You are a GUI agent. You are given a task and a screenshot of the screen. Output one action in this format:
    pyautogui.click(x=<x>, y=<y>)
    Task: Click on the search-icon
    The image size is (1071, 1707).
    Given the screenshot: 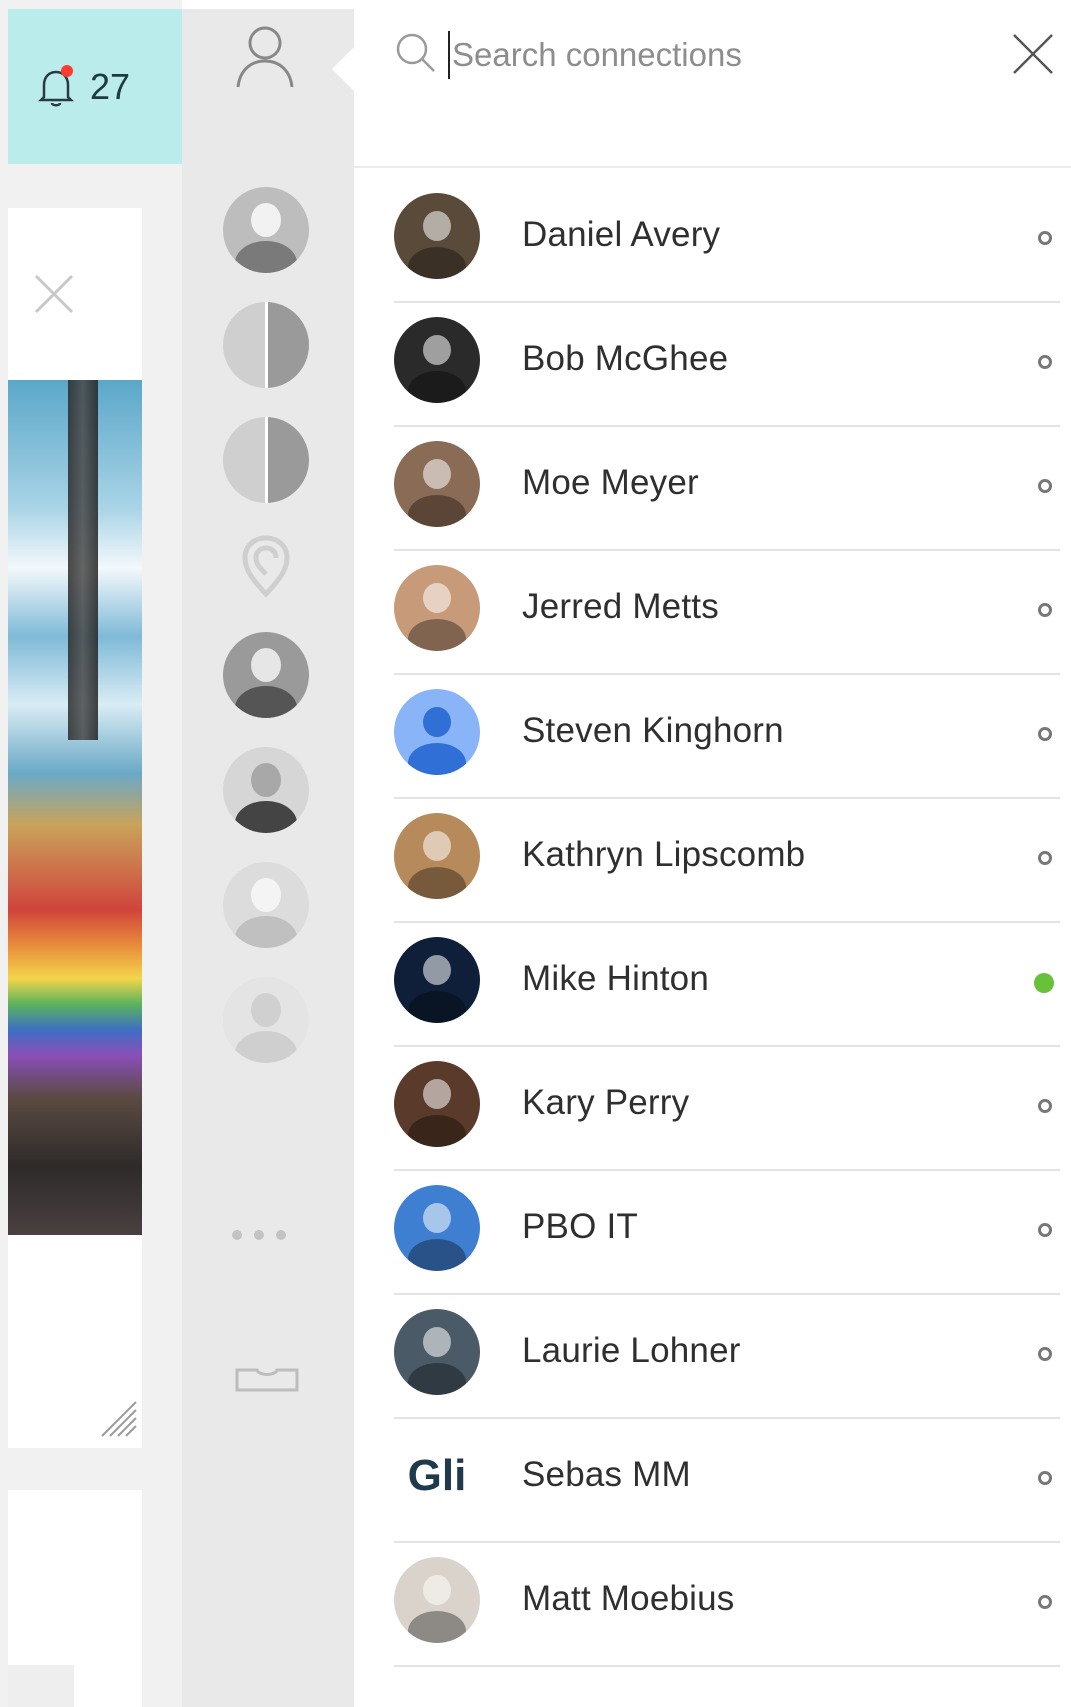 What is the action you would take?
    pyautogui.click(x=416, y=53)
    